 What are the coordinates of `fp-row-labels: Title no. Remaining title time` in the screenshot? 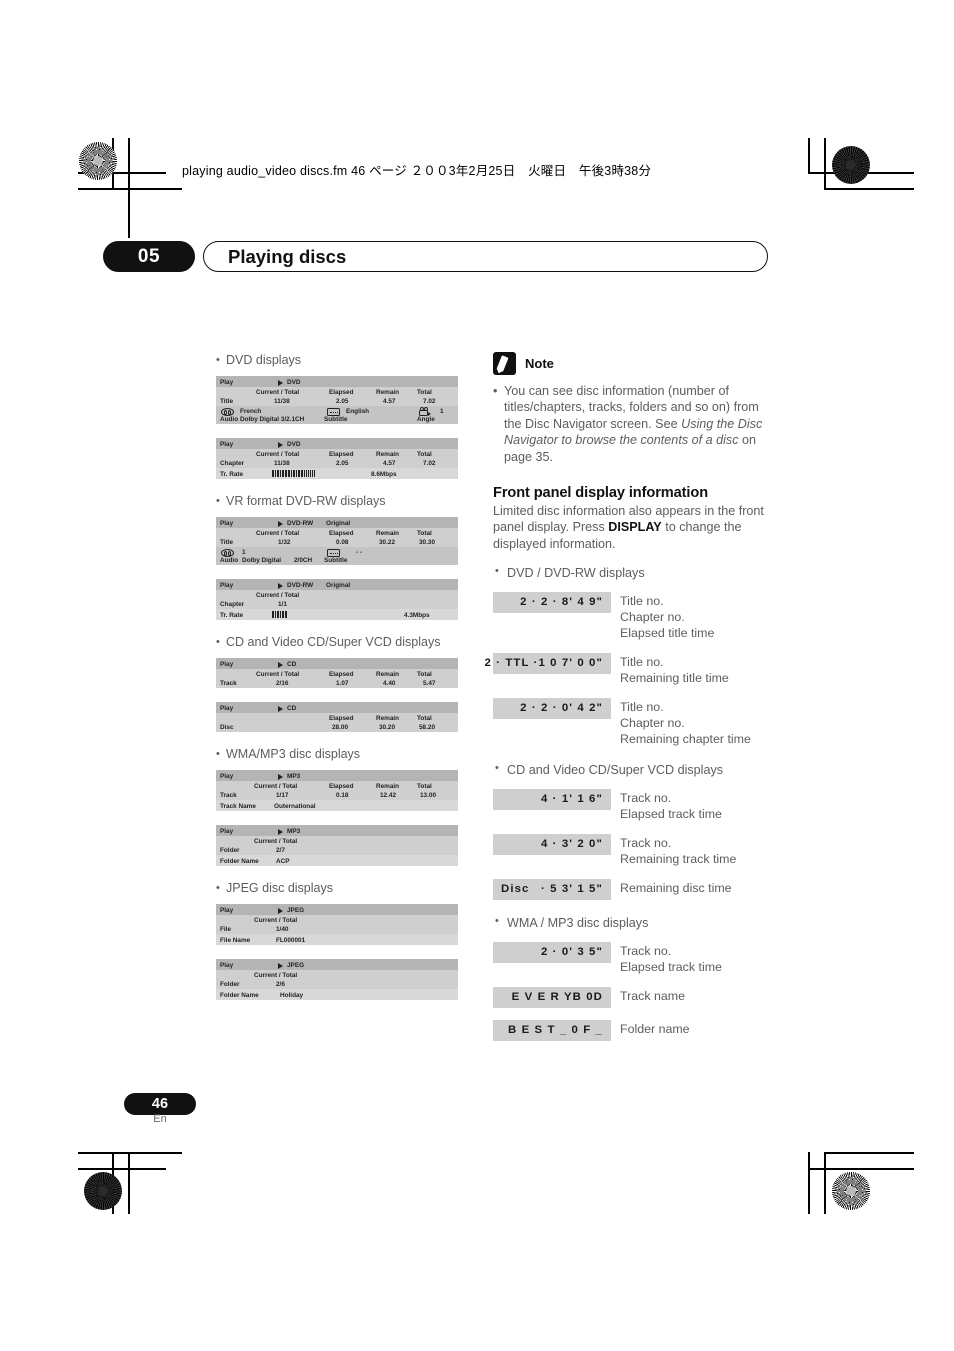 It's located at (674, 669).